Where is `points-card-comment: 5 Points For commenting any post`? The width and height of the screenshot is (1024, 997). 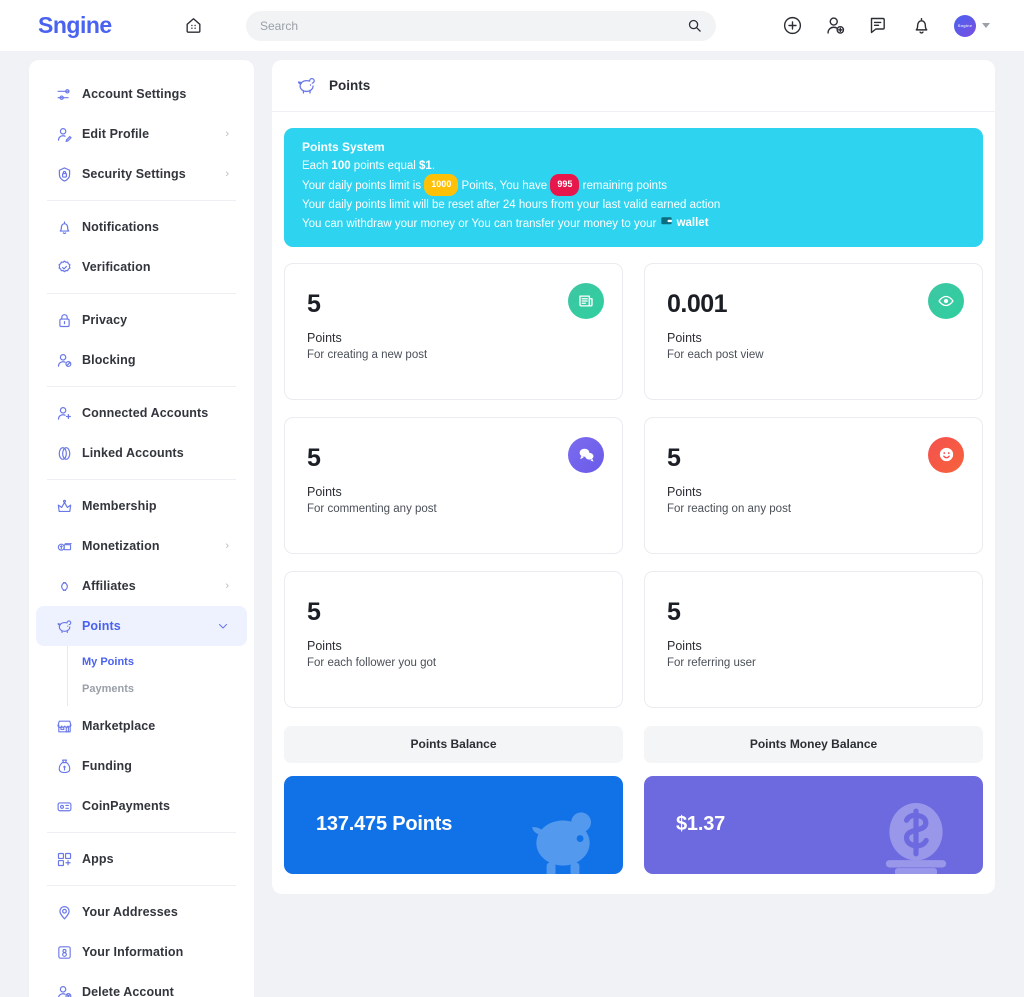
points-card-comment: 5 Points For commenting any post is located at coordinates (453, 485).